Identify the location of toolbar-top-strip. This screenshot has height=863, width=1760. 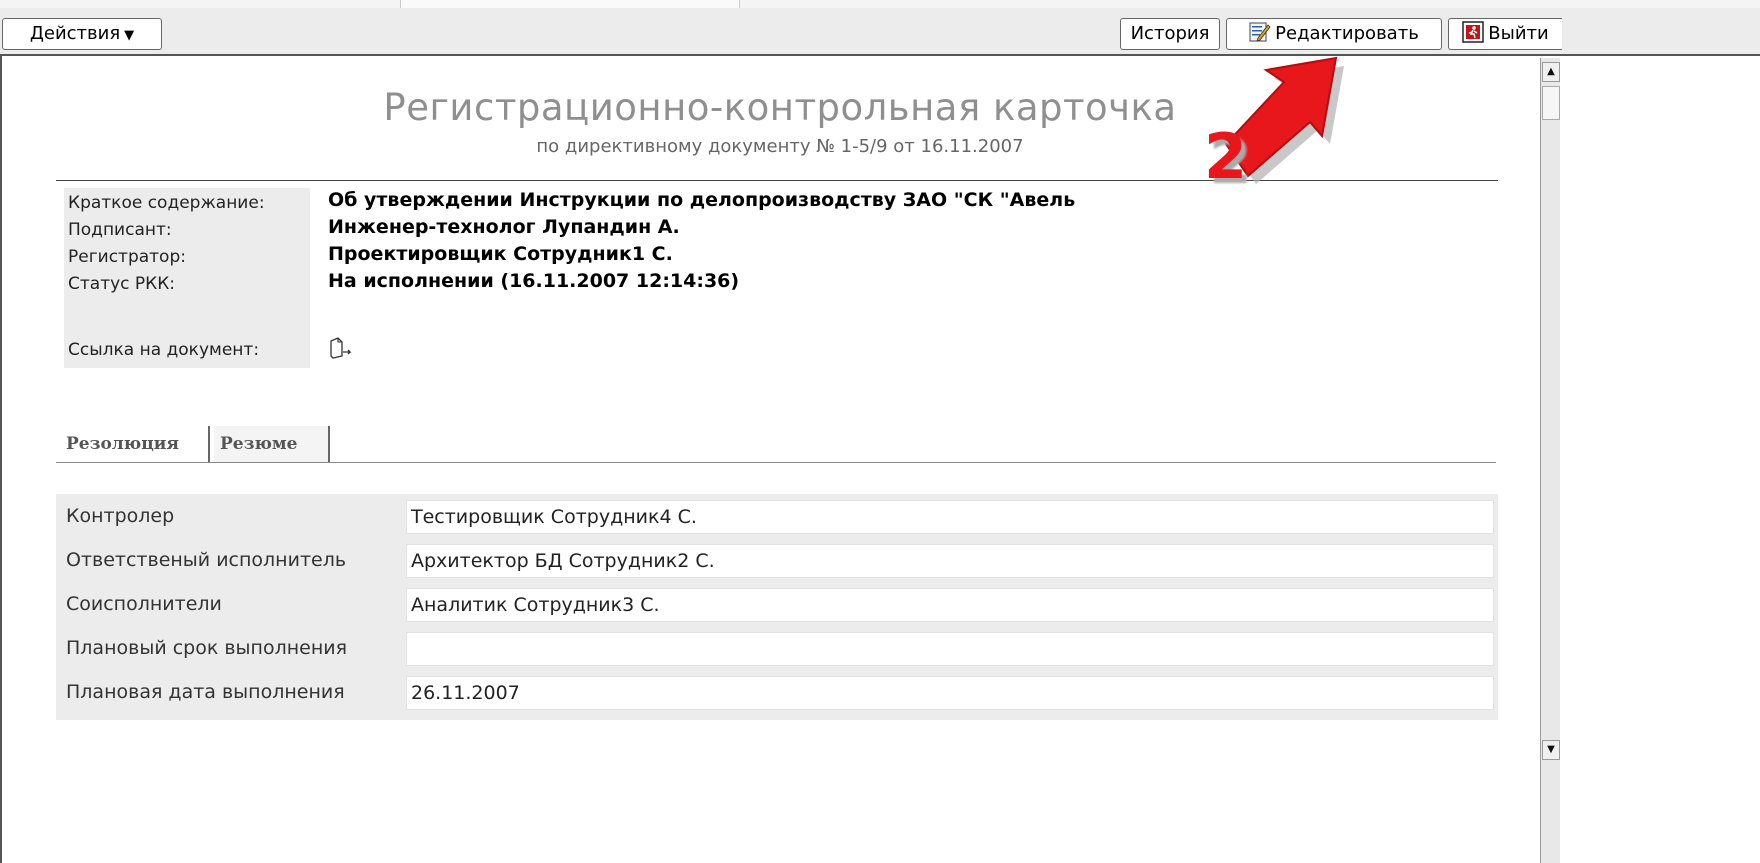
(880, 4).